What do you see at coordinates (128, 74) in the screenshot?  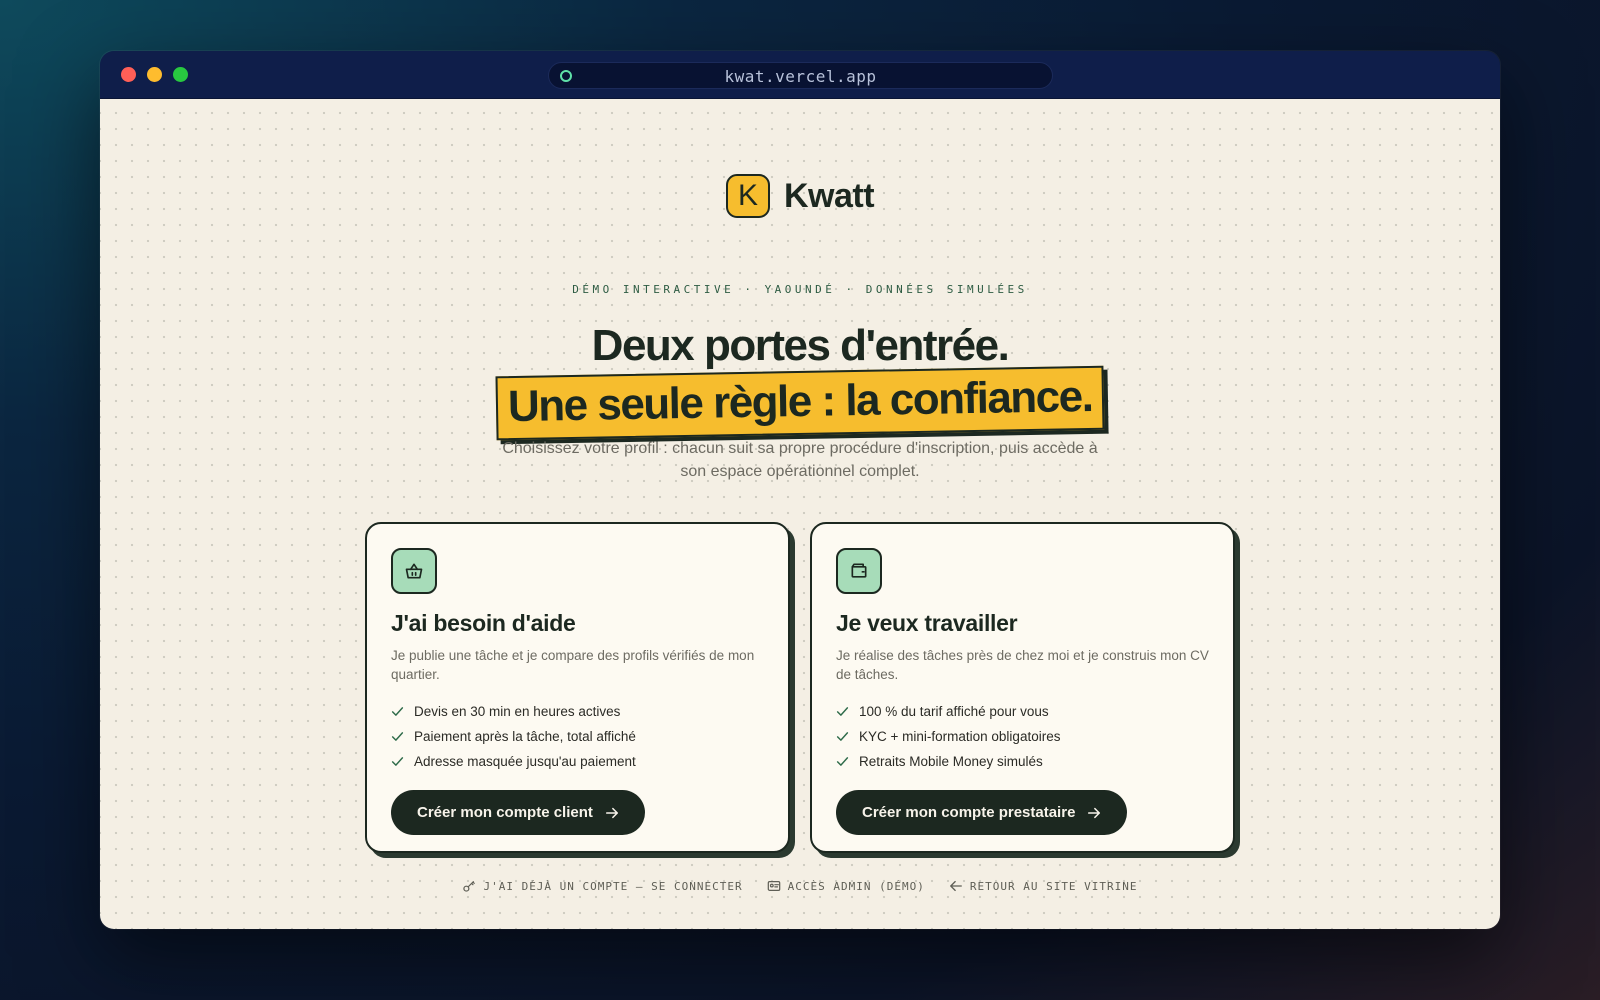 I see `close-window-button` at bounding box center [128, 74].